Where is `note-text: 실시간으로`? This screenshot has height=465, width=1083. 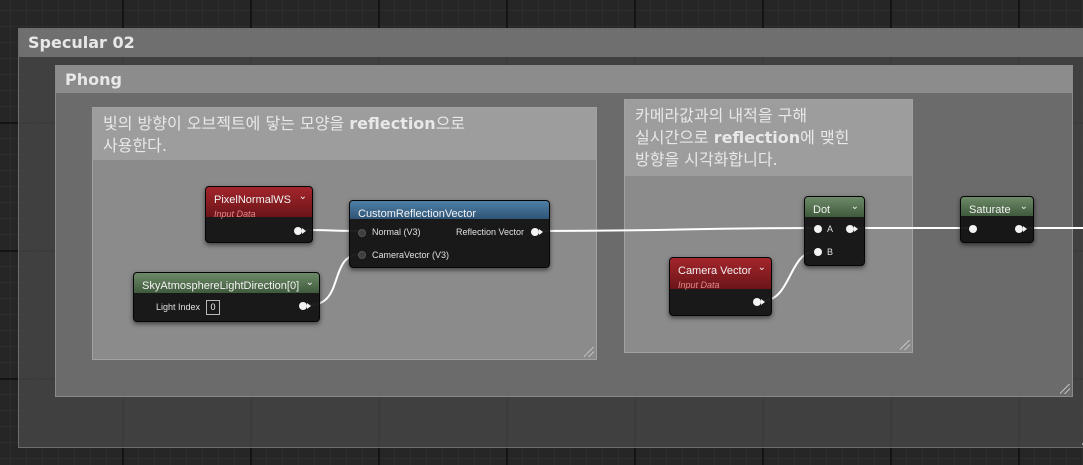 note-text: 실시간으로 is located at coordinates (674, 137).